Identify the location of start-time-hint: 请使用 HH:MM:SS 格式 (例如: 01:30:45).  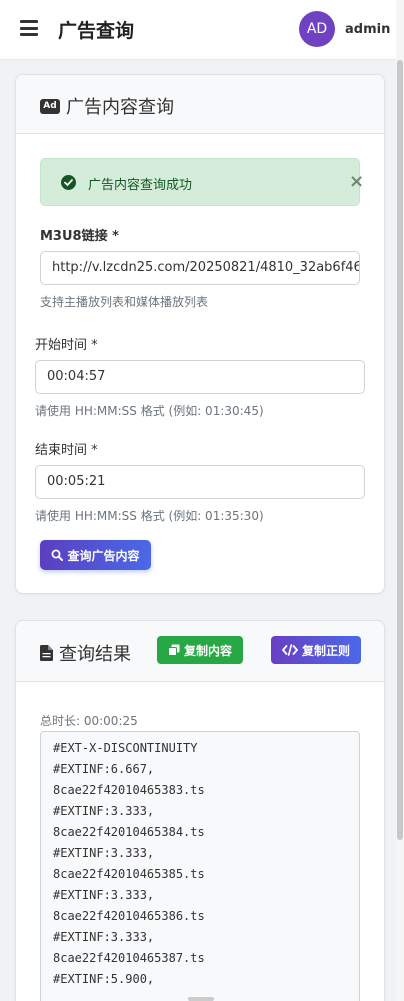
(149, 411).